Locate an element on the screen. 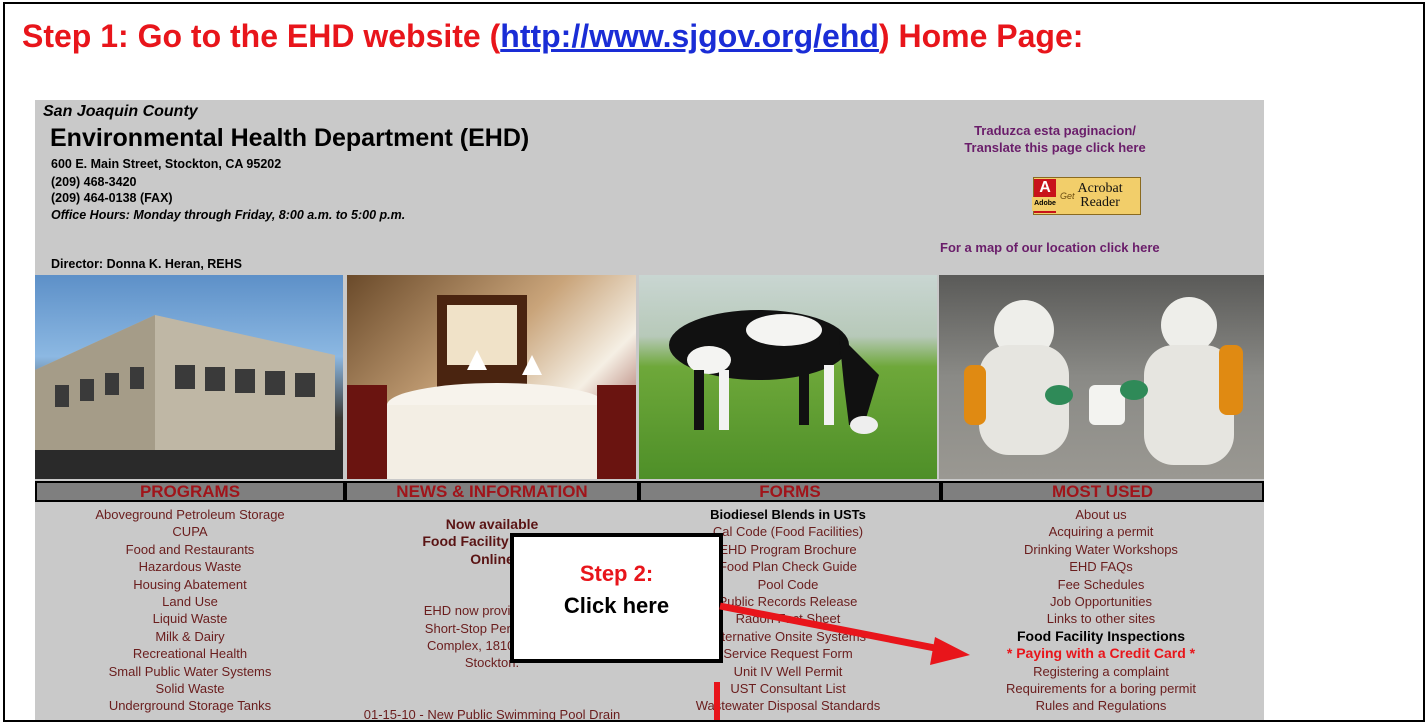 Image resolution: width=1428 pixels, height=722 pixels. callout-action-label: Click here is located at coordinates (616, 605).